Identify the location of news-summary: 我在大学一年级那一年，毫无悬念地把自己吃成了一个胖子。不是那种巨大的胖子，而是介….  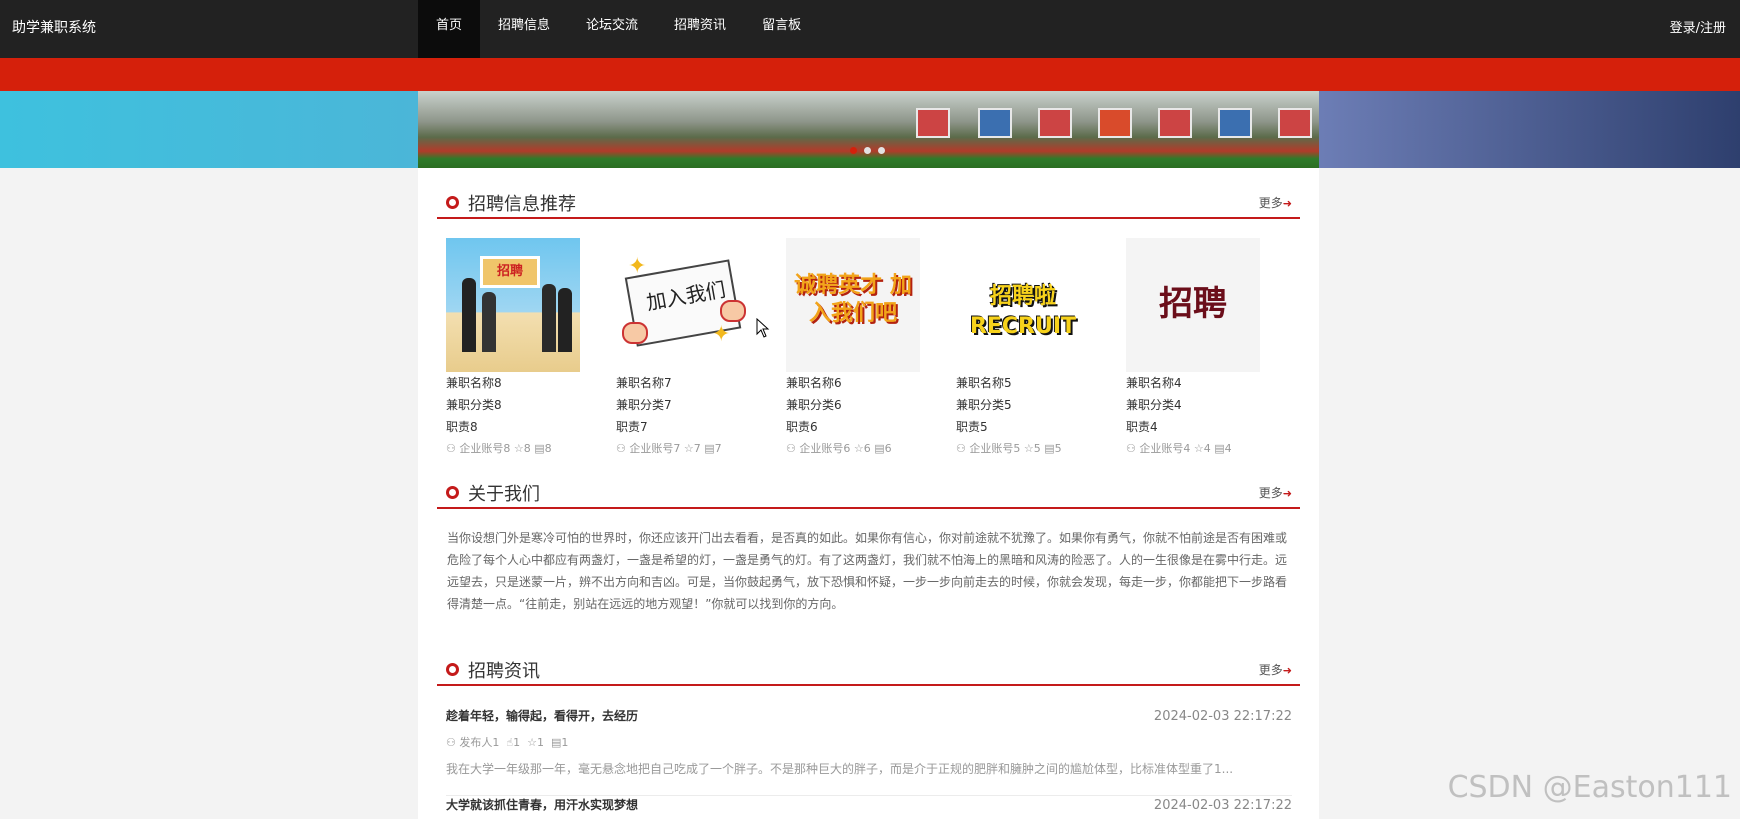
(840, 769).